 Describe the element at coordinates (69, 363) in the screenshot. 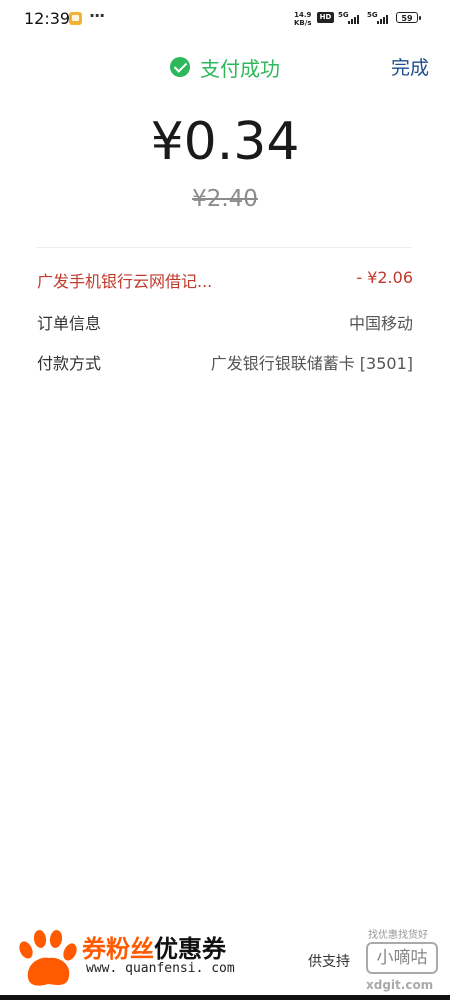

I see `payment-method-label: 付款方式` at that location.